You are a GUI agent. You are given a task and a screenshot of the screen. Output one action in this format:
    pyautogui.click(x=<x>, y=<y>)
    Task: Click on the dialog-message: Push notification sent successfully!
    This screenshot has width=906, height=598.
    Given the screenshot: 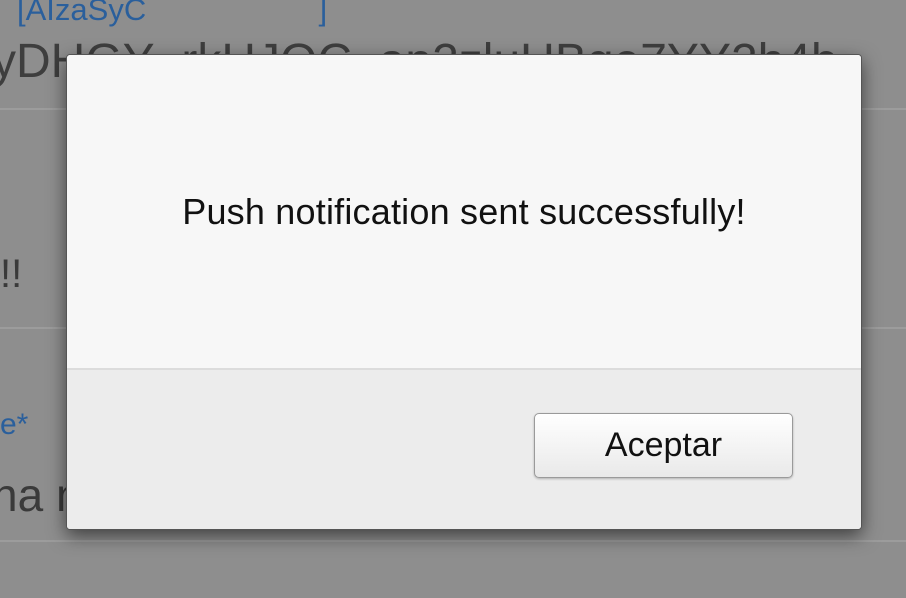 What is the action you would take?
    pyautogui.click(x=464, y=211)
    